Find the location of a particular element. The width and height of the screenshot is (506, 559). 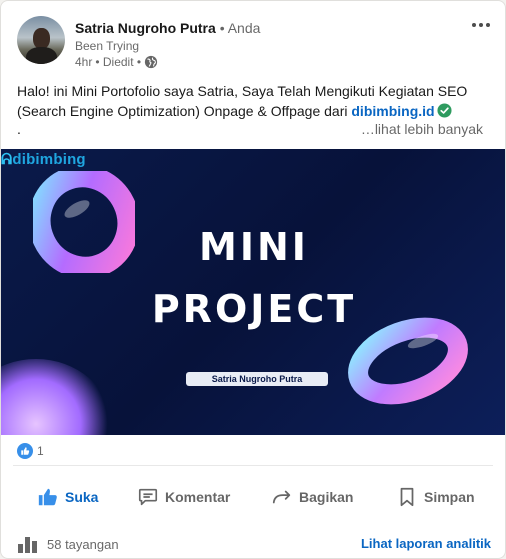

author-name: Satria Nugroho Putra is located at coordinates (145, 28).